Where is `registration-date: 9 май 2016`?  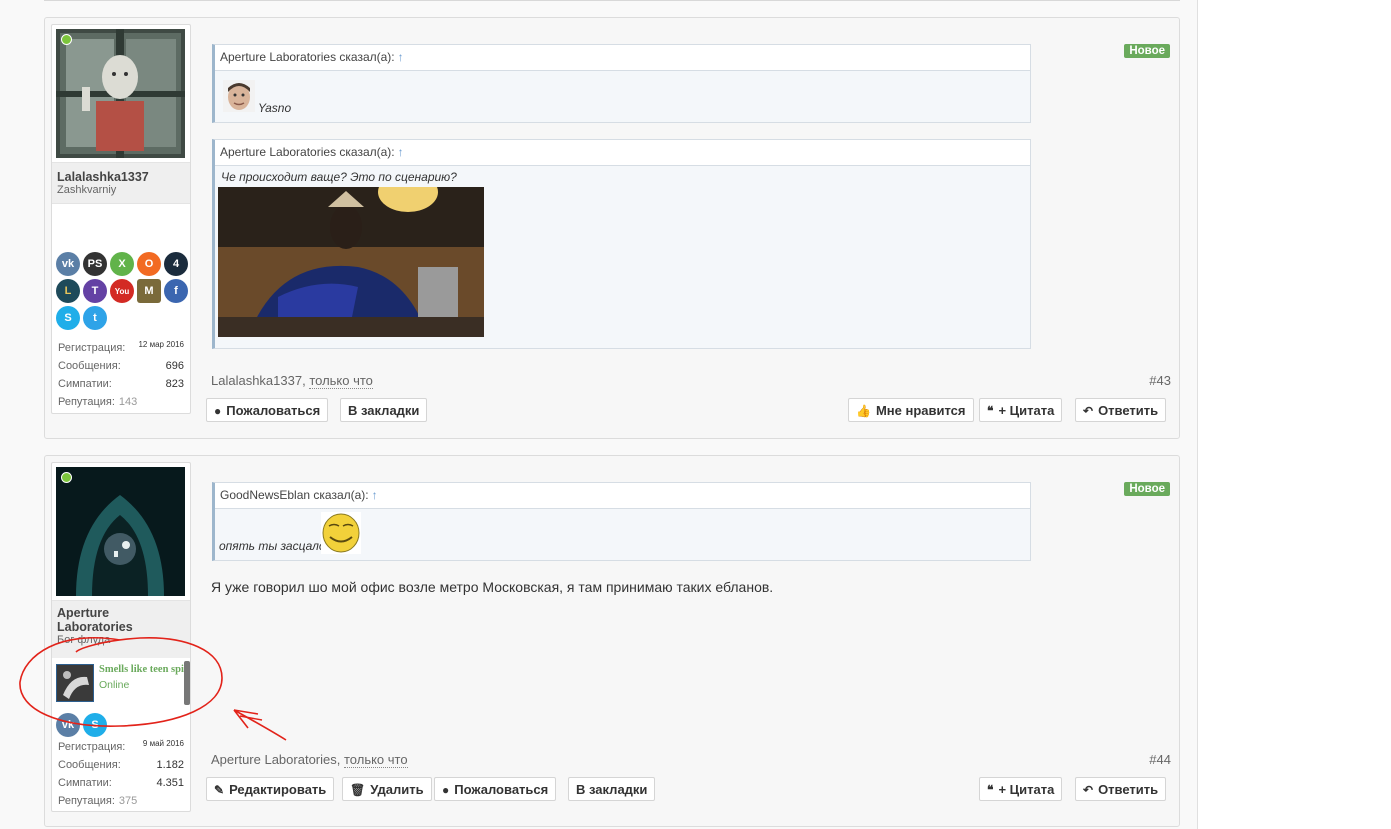
registration-date: 9 май 2016 is located at coordinates (163, 743).